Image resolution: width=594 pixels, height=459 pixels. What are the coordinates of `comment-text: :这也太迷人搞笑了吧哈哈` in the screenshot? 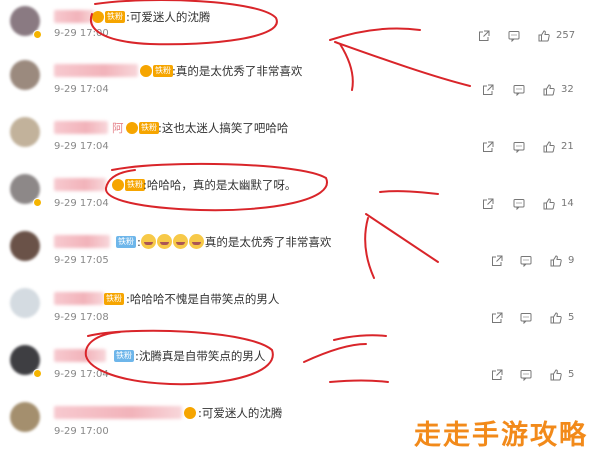 It's located at (223, 128).